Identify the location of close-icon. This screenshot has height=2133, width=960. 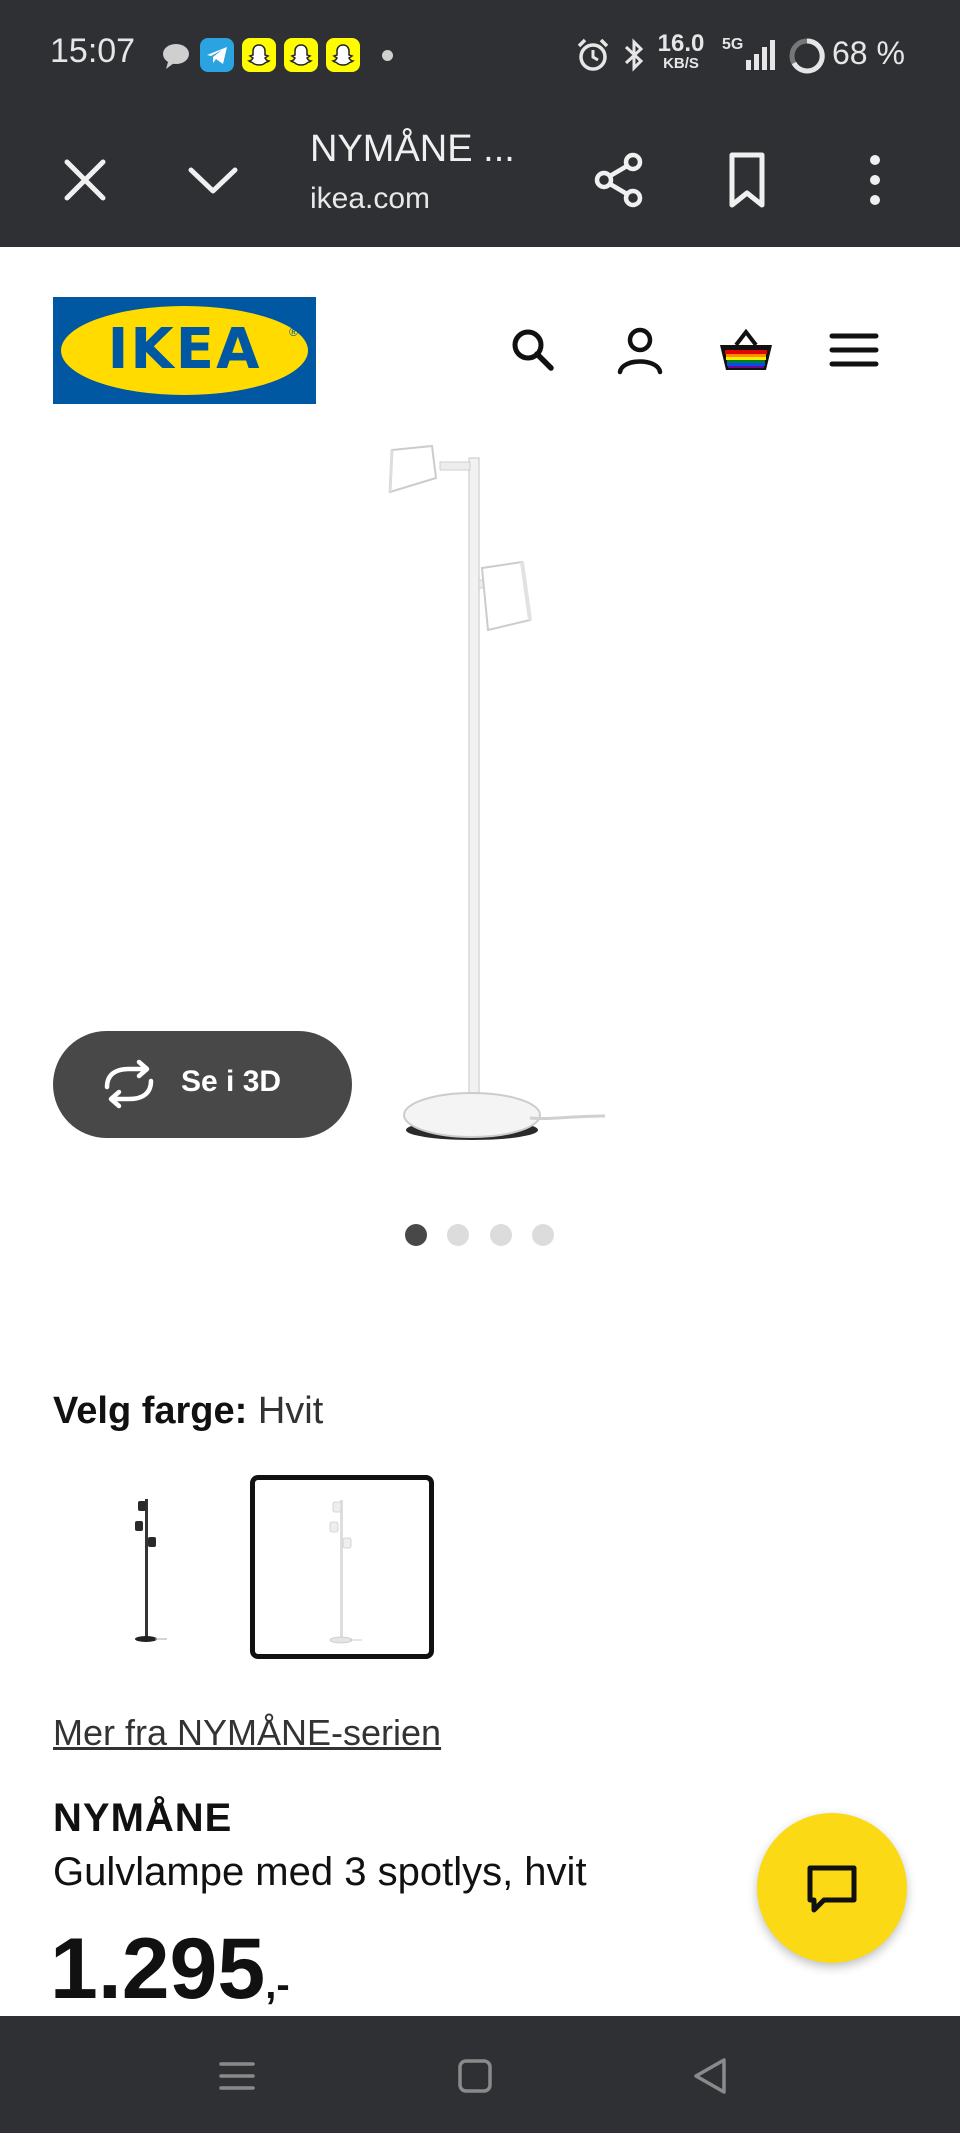
(85, 180).